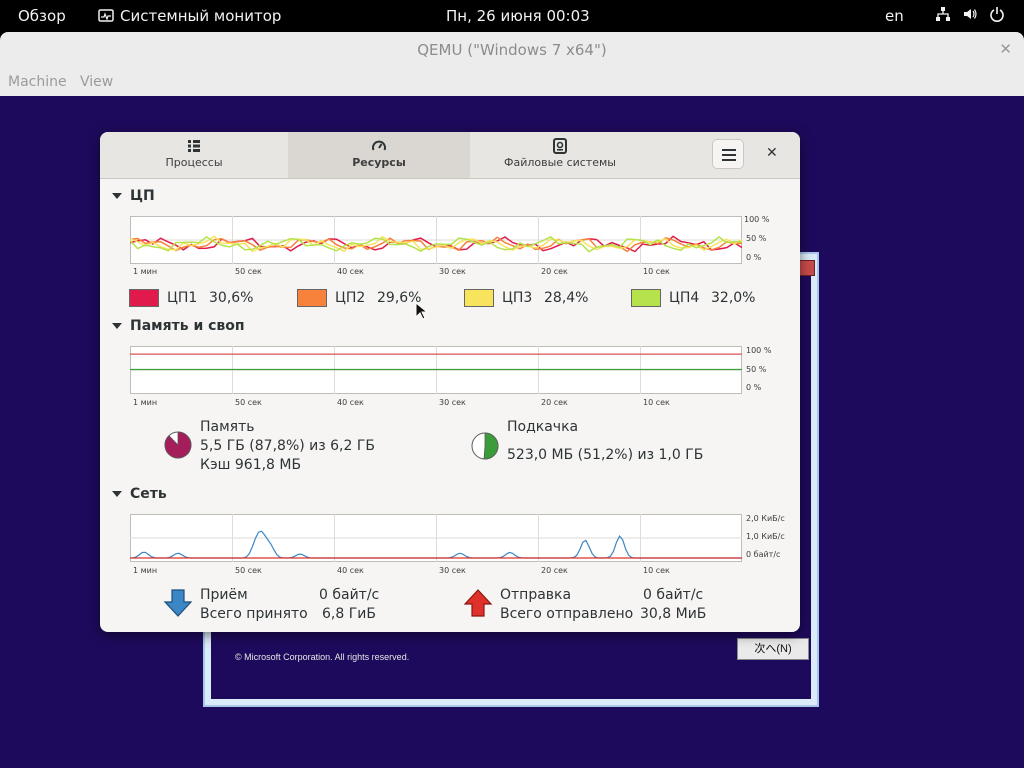 Image resolution: width=1024 pixels, height=768 pixels. What do you see at coordinates (194, 146) in the screenshot?
I see `list-icon` at bounding box center [194, 146].